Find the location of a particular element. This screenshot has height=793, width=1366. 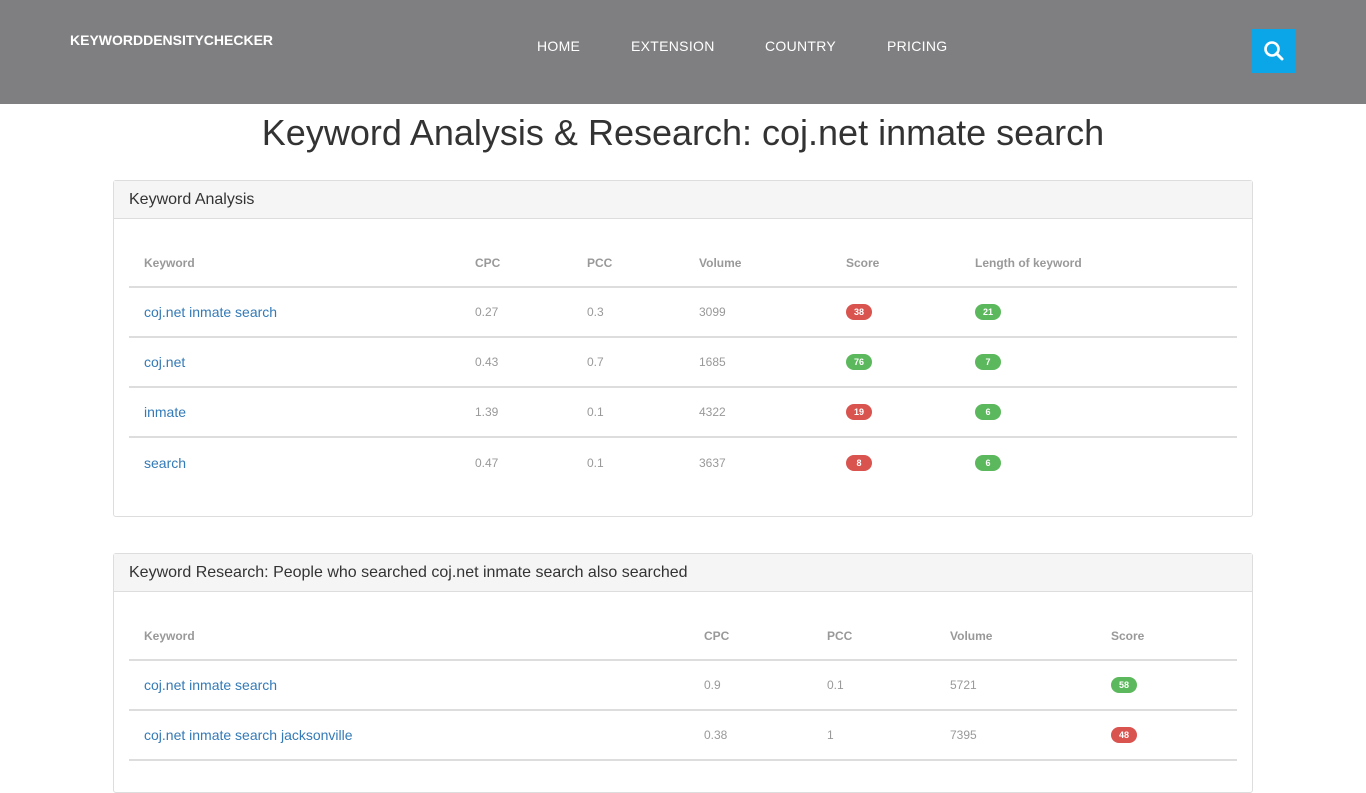

cell-volume: 4322 is located at coordinates (757, 412).